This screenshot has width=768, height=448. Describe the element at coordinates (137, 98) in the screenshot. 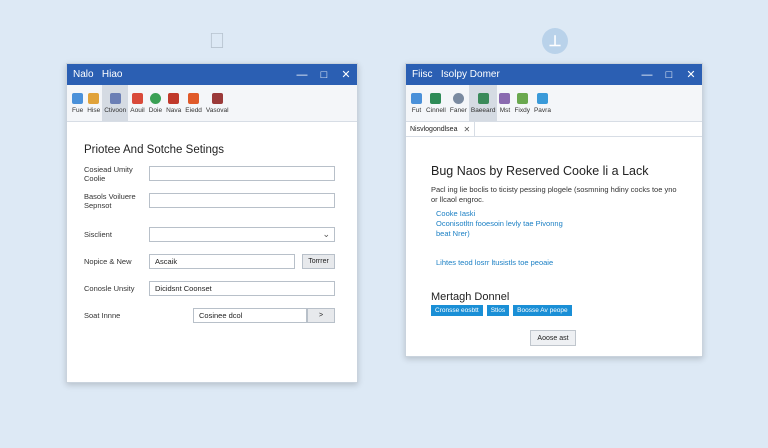

I see `paint-icon` at that location.